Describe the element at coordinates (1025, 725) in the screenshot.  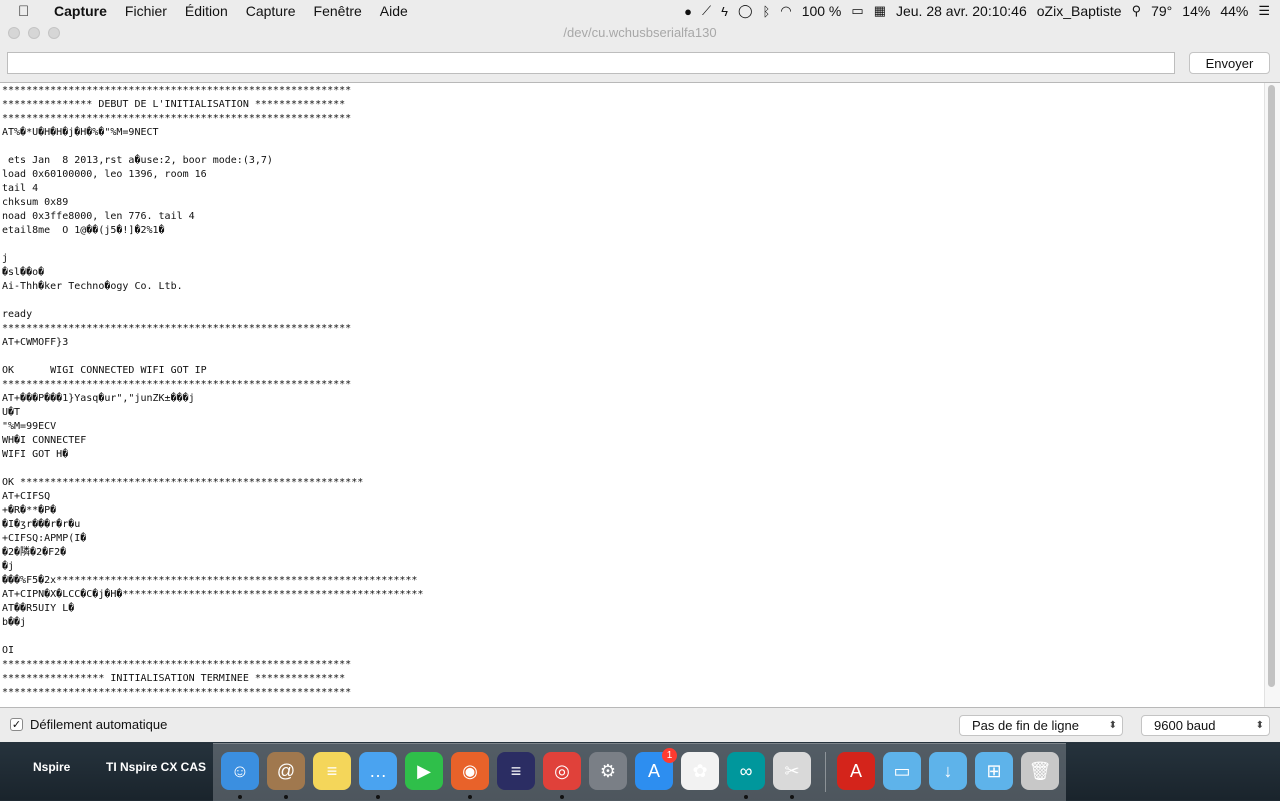
I see `line-ending-value: Pas de fin de ligne` at that location.